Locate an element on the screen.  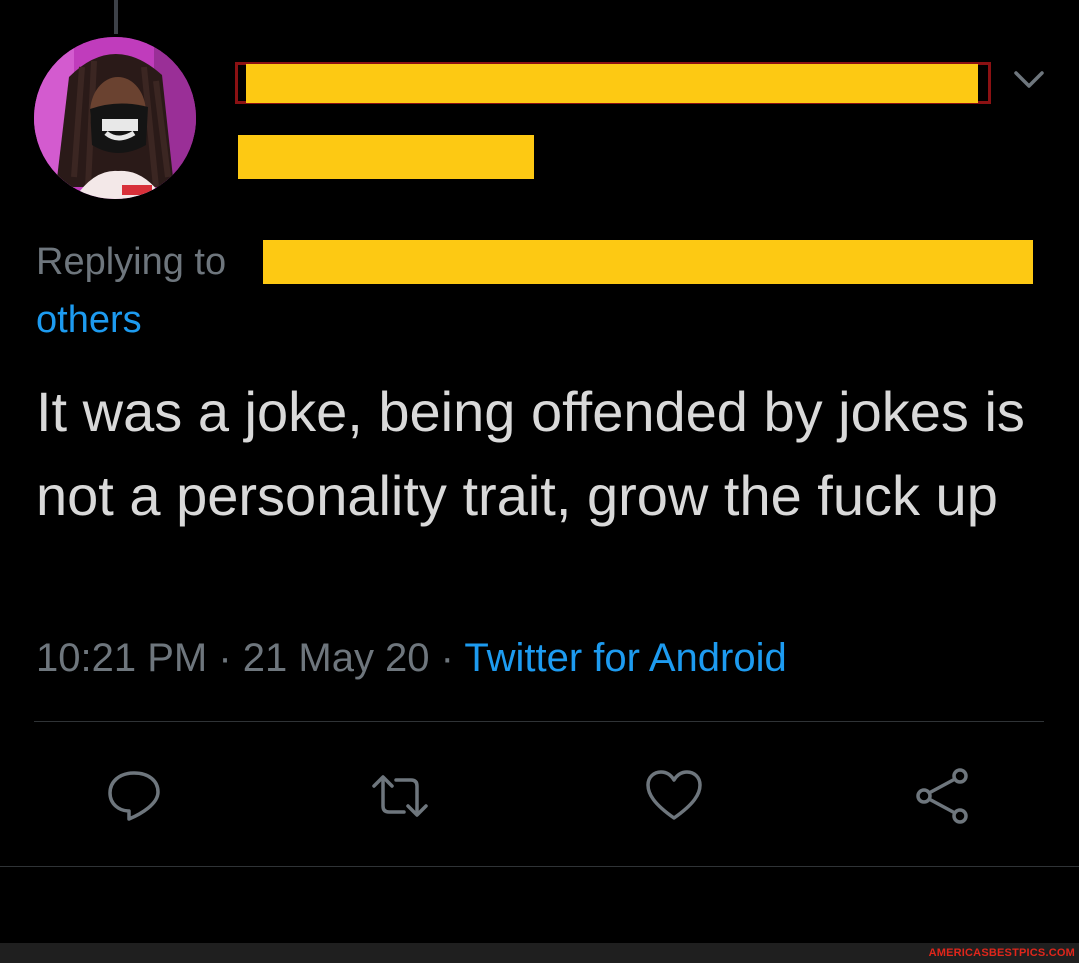
thread-connector-line is located at coordinates (116, 17).